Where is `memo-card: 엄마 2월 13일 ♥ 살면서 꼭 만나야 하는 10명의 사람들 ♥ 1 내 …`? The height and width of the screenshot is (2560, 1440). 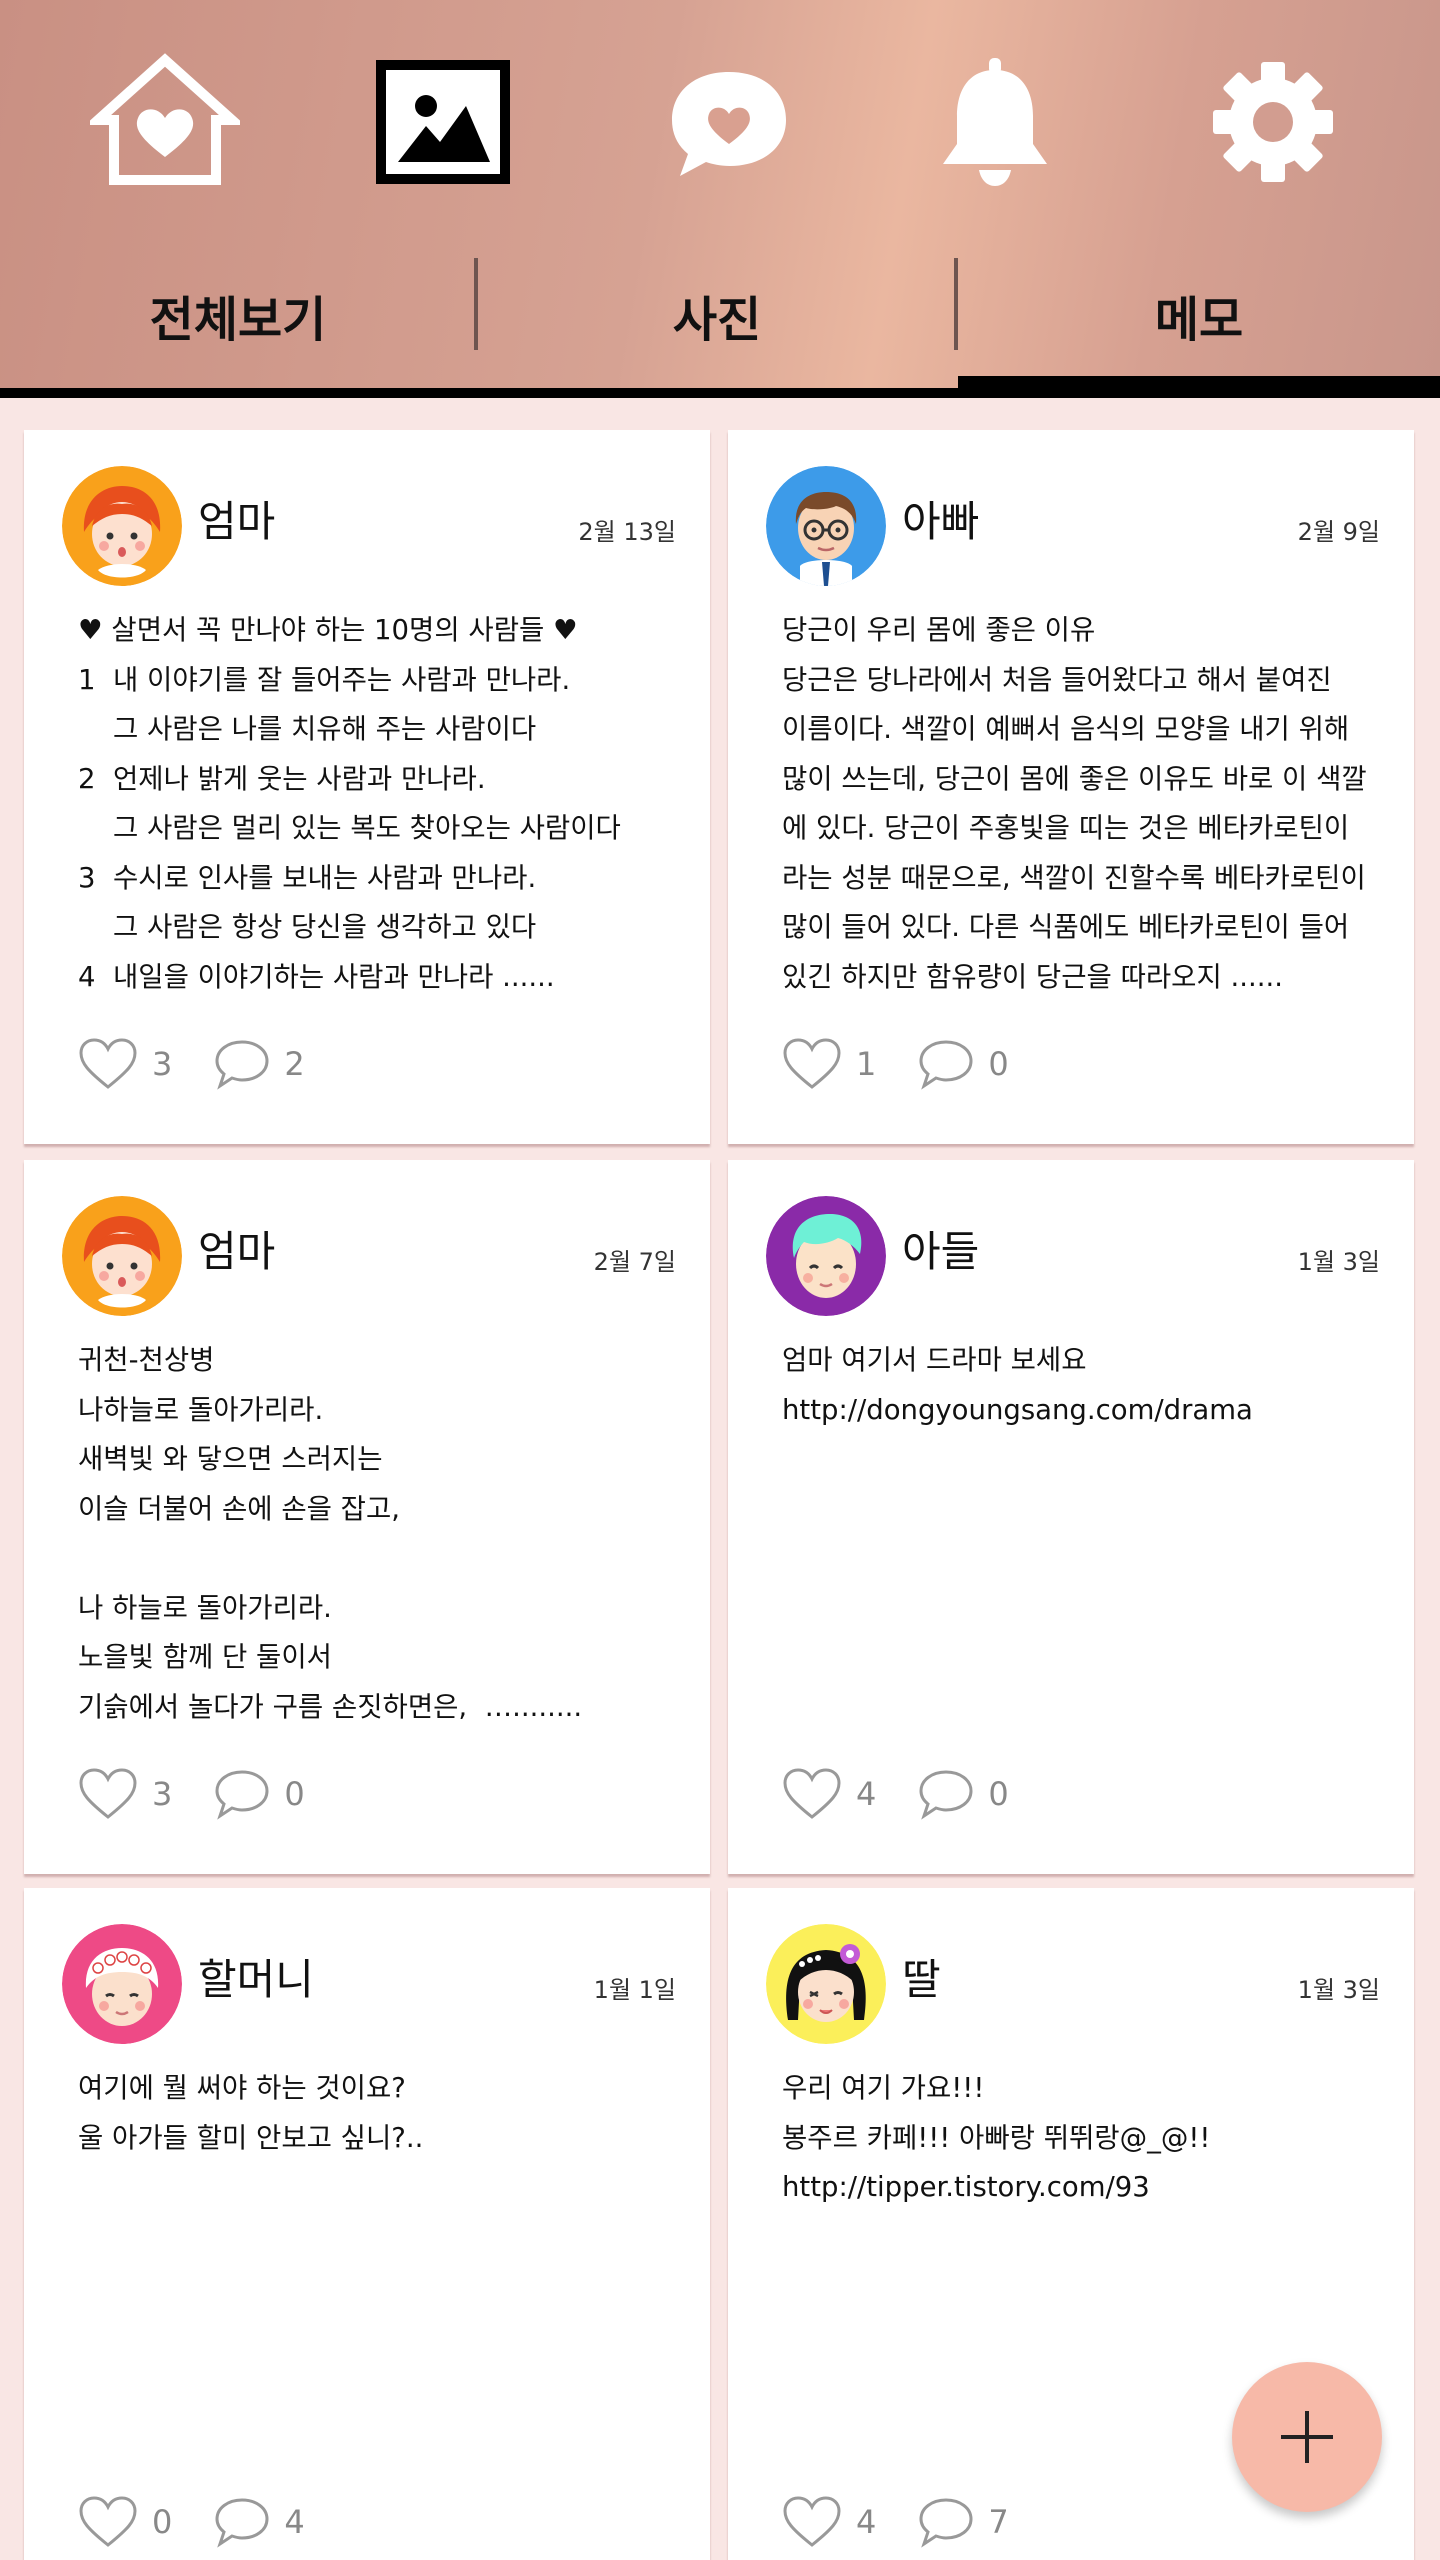 memo-card: 엄마 2월 13일 ♥ 살면서 꼭 만나야 하는 10명의 사람들 ♥ 1 내 … is located at coordinates (367, 787).